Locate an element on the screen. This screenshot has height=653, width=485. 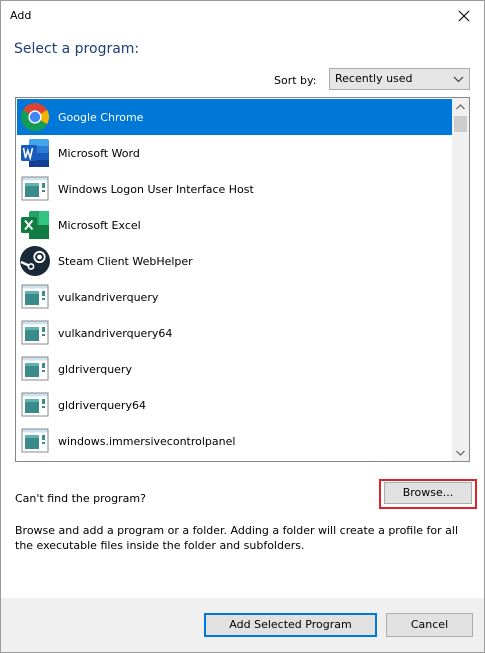
list-item: Steam Client WebHelper is located at coordinates (235, 261).